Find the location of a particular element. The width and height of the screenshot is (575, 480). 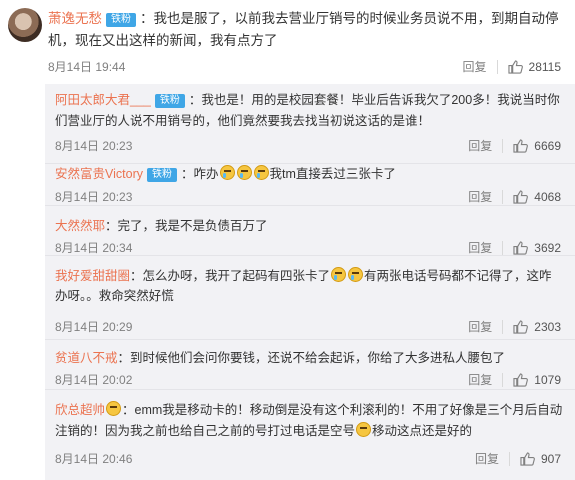

reply-actions: 回复 1079 is located at coordinates (514, 379).